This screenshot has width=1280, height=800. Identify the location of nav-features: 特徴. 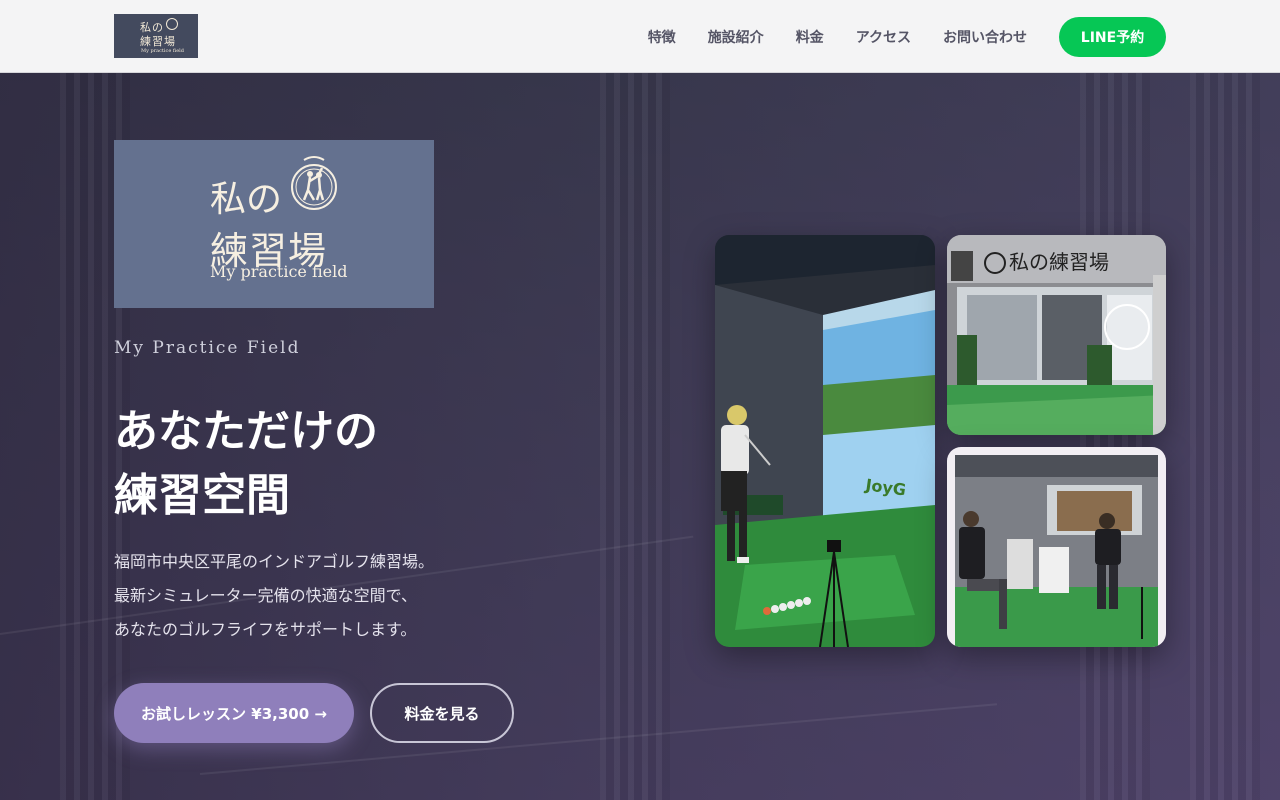
(662, 37).